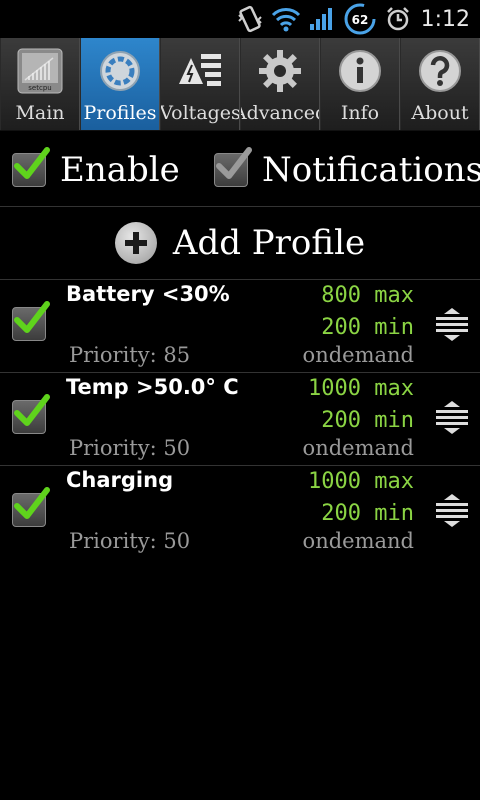 The image size is (480, 800). I want to click on tab-advanced: Advanced, so click(280, 84).